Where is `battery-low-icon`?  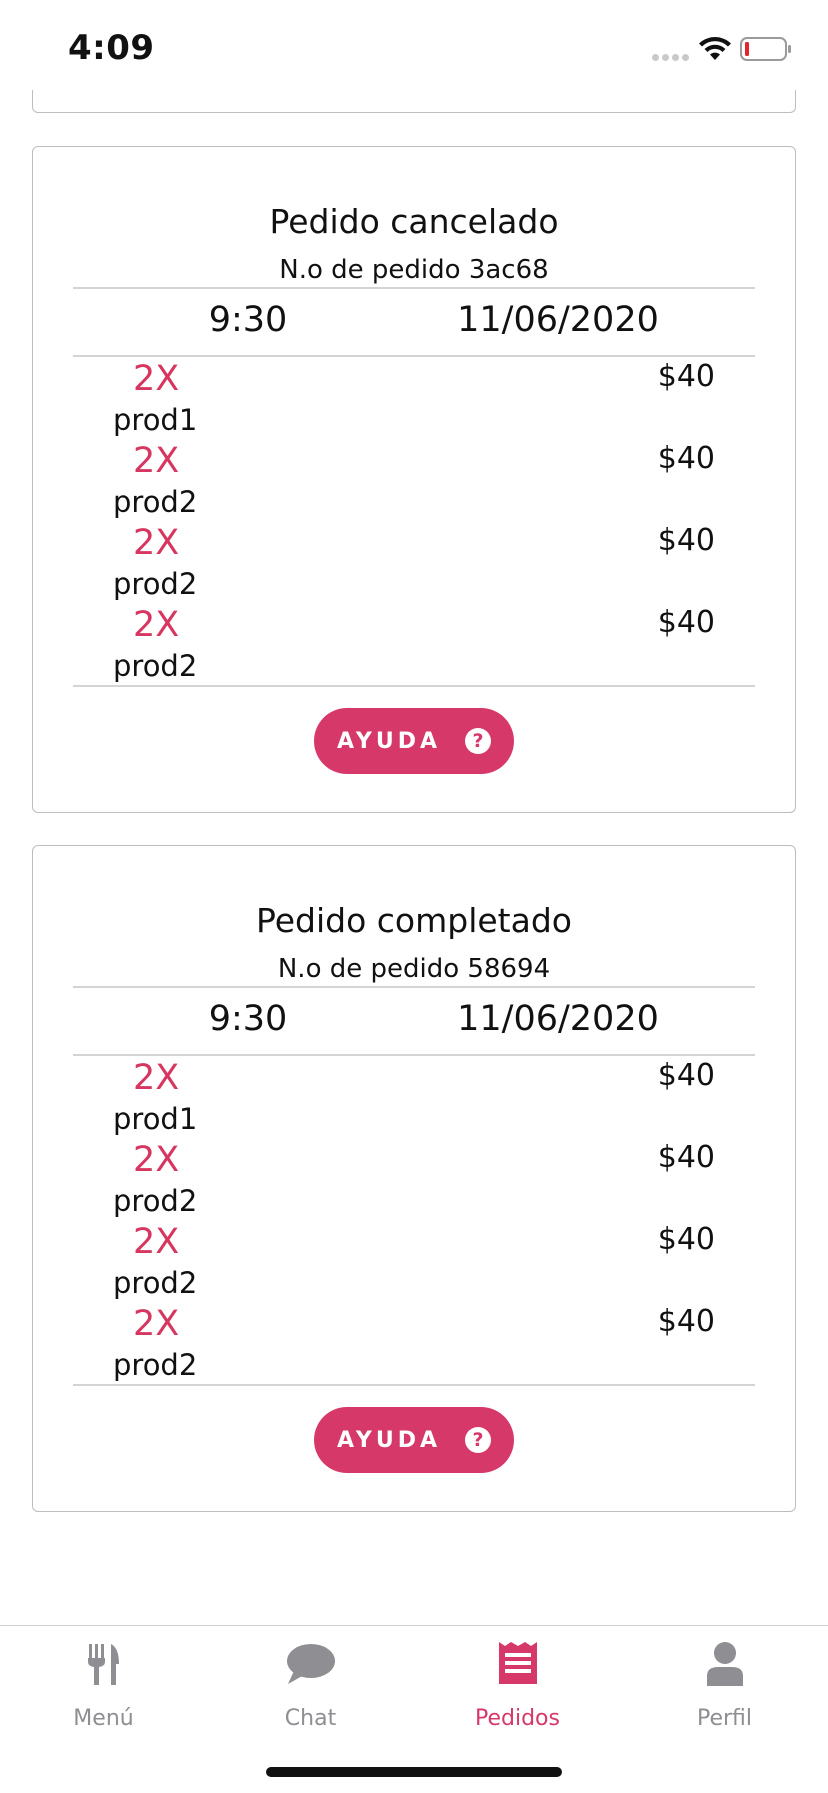
battery-low-icon is located at coordinates (765, 49).